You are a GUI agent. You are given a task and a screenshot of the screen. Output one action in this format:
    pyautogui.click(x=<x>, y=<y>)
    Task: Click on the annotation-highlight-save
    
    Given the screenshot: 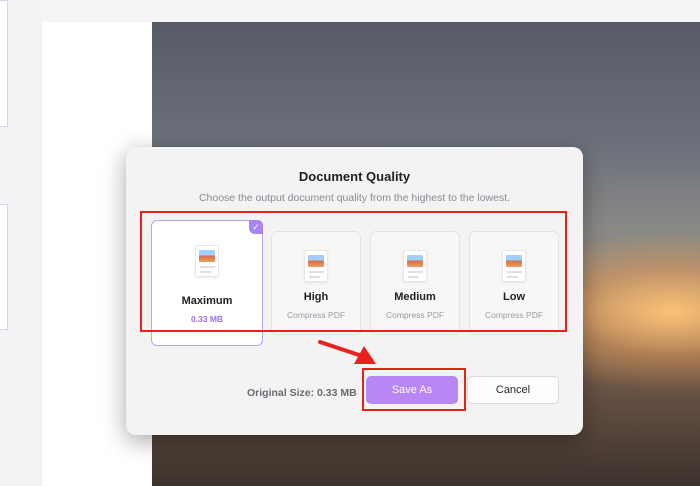 What is the action you would take?
    pyautogui.click(x=414, y=389)
    